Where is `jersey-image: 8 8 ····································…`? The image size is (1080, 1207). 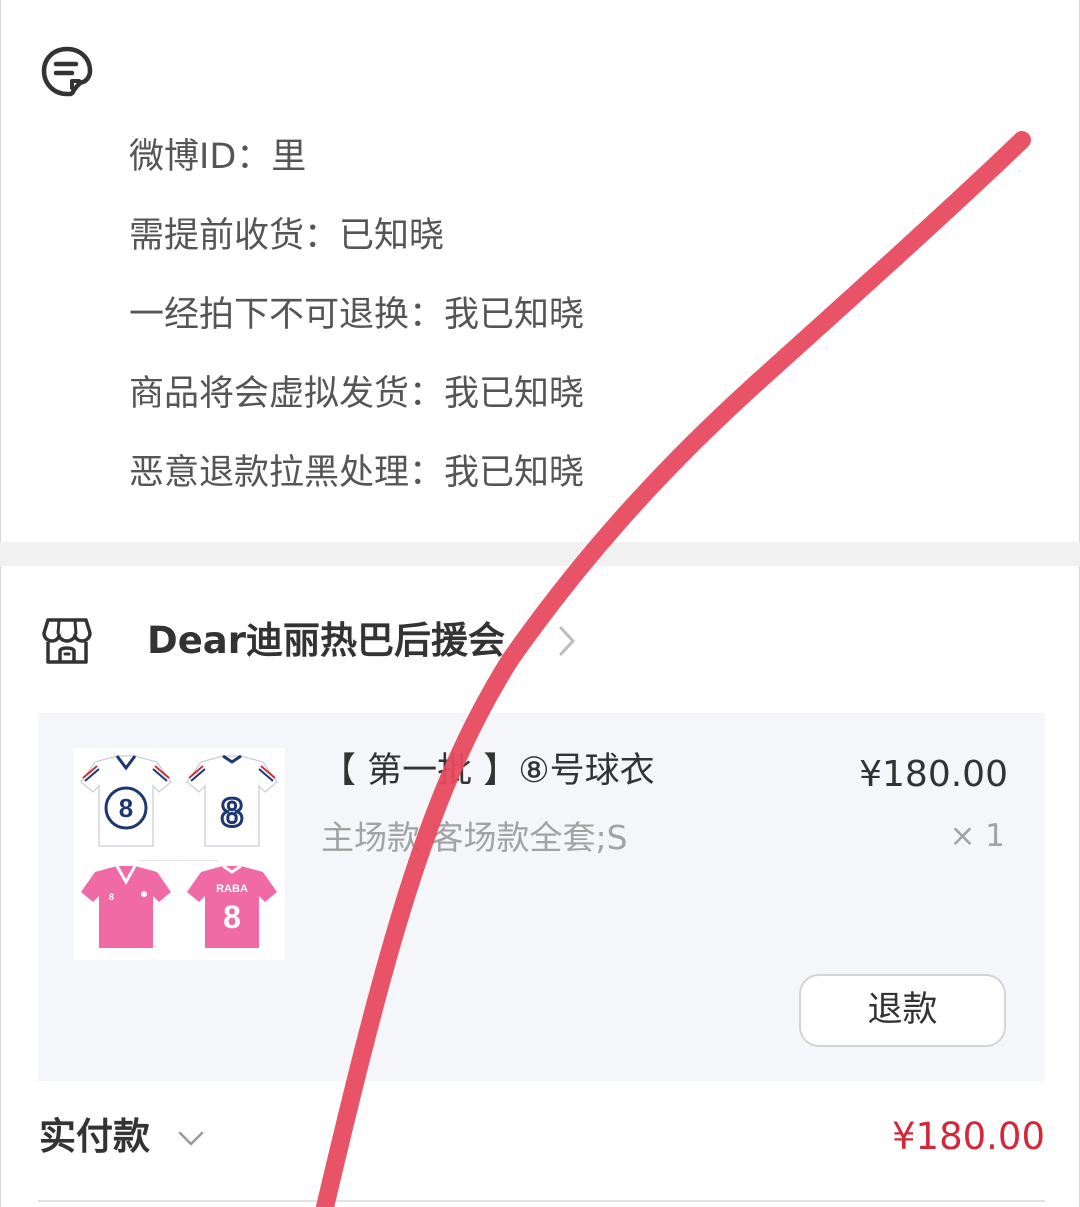
jersey-image: 8 8 ····································… is located at coordinates (179, 854).